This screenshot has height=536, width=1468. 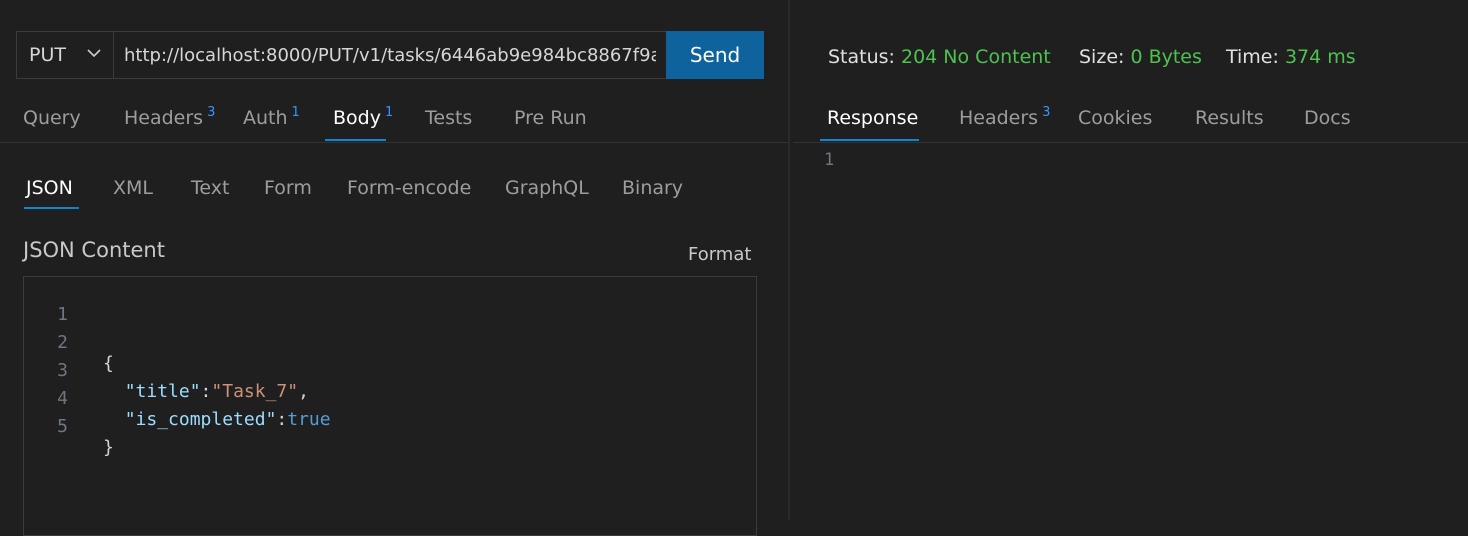 I want to click on status-info: Status: 204 No Content, so click(x=939, y=57).